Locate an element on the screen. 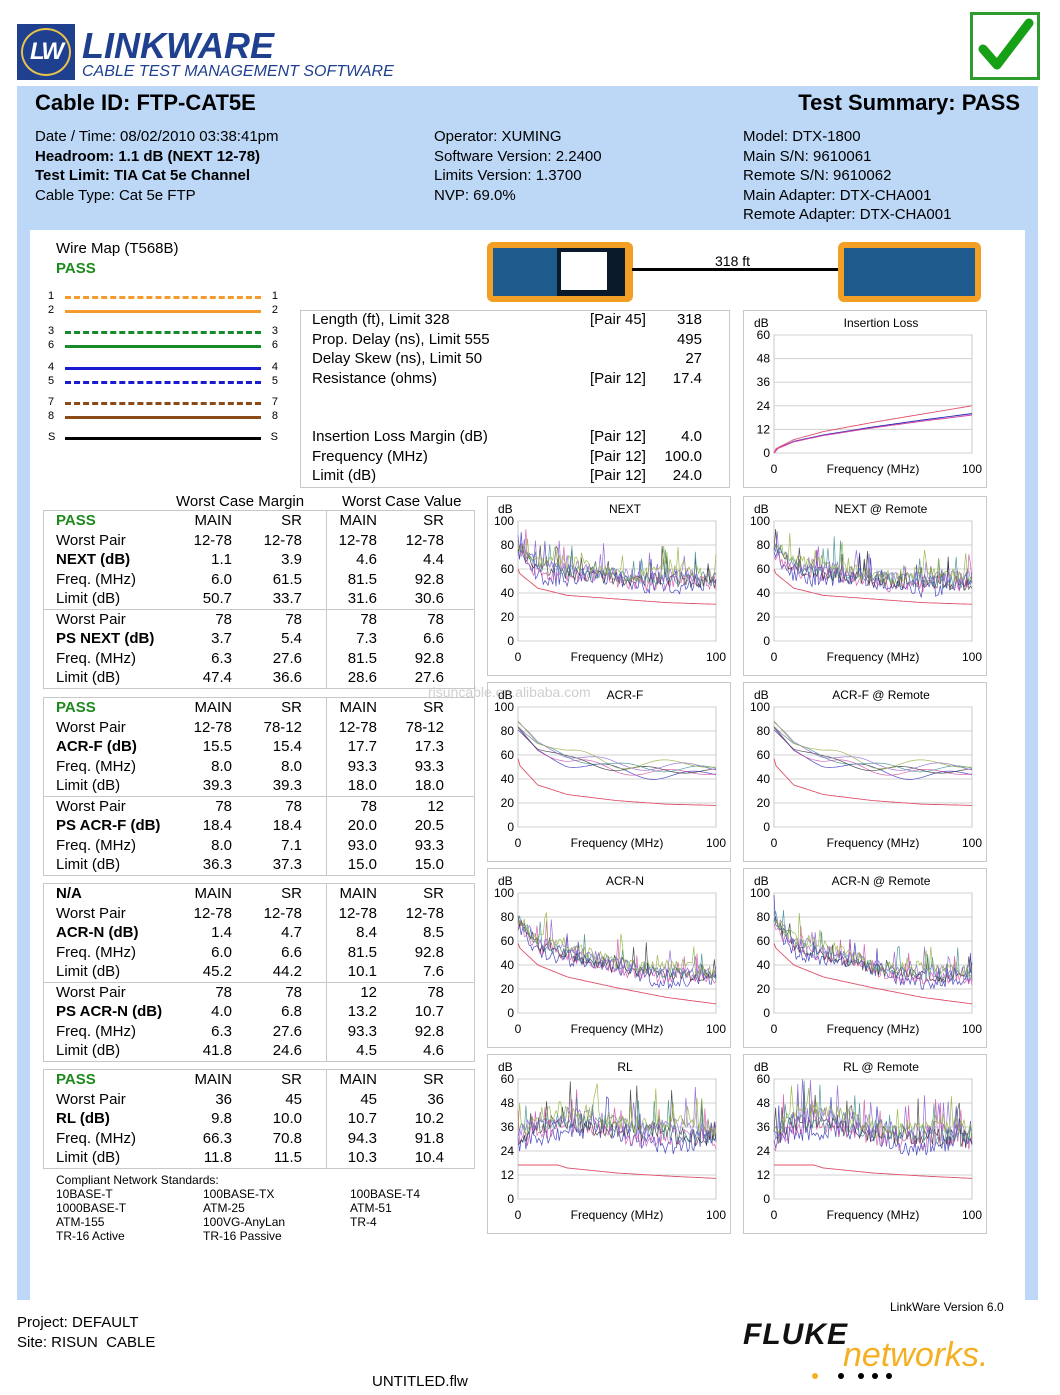  cell-value: 91.8 is located at coordinates (429, 1138).